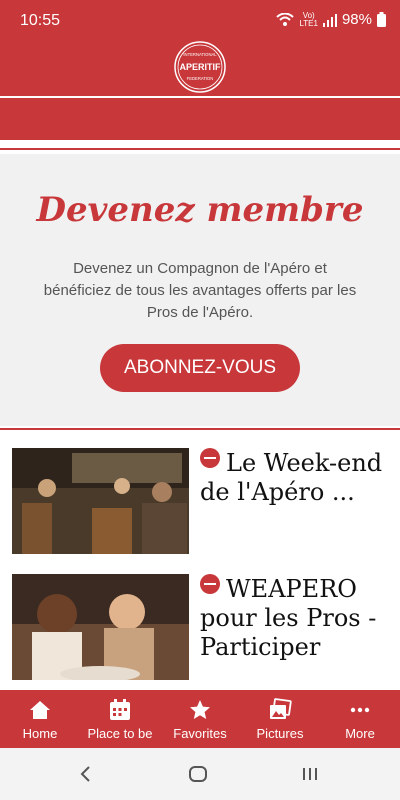 This screenshot has height=800, width=400. I want to click on bottom-tab-bar: Home Place to be Favorites Pictures More, so click(200, 719).